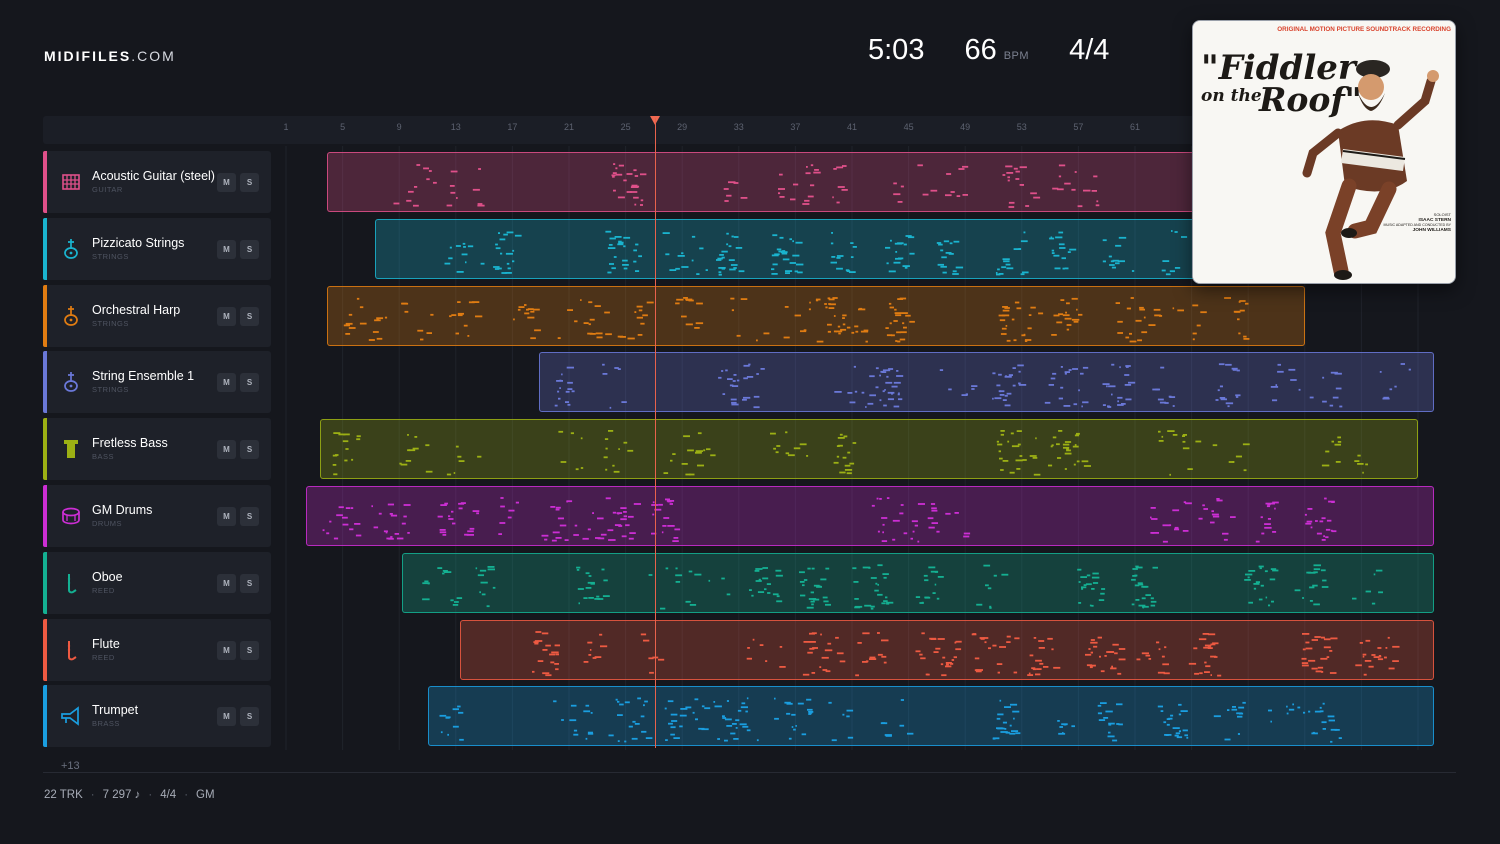 This screenshot has width=1500, height=844. What do you see at coordinates (157, 716) in the screenshot?
I see `track-header-trumpet: Trumpet BRASS M S` at bounding box center [157, 716].